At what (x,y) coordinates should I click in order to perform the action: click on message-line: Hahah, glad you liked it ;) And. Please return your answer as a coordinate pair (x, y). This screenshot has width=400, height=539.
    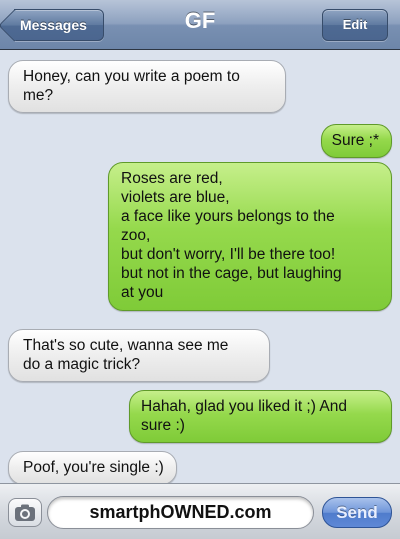
    Looking at the image, I should click on (244, 406).